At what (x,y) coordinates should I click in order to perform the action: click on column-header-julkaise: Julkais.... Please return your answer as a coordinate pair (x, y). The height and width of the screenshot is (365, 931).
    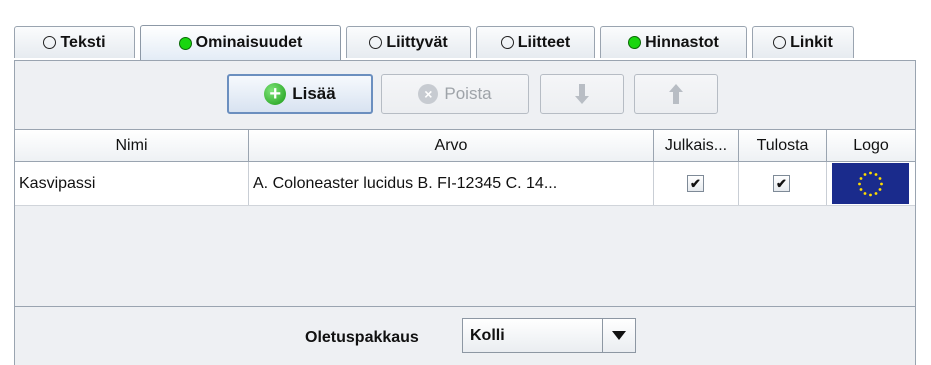
    Looking at the image, I should click on (696, 145).